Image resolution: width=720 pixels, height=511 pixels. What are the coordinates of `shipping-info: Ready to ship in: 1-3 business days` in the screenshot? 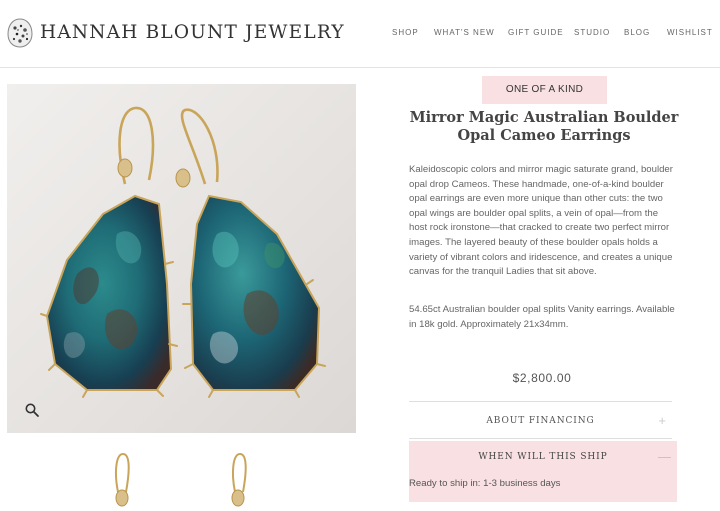 It's located at (485, 483).